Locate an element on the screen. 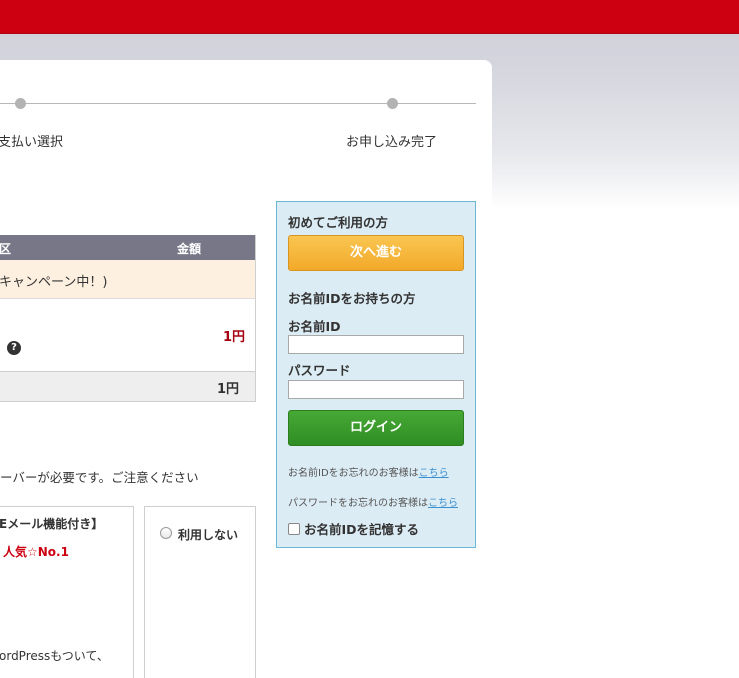 Image resolution: width=739 pixels, height=678 pixels. step-dot-complete is located at coordinates (392, 103).